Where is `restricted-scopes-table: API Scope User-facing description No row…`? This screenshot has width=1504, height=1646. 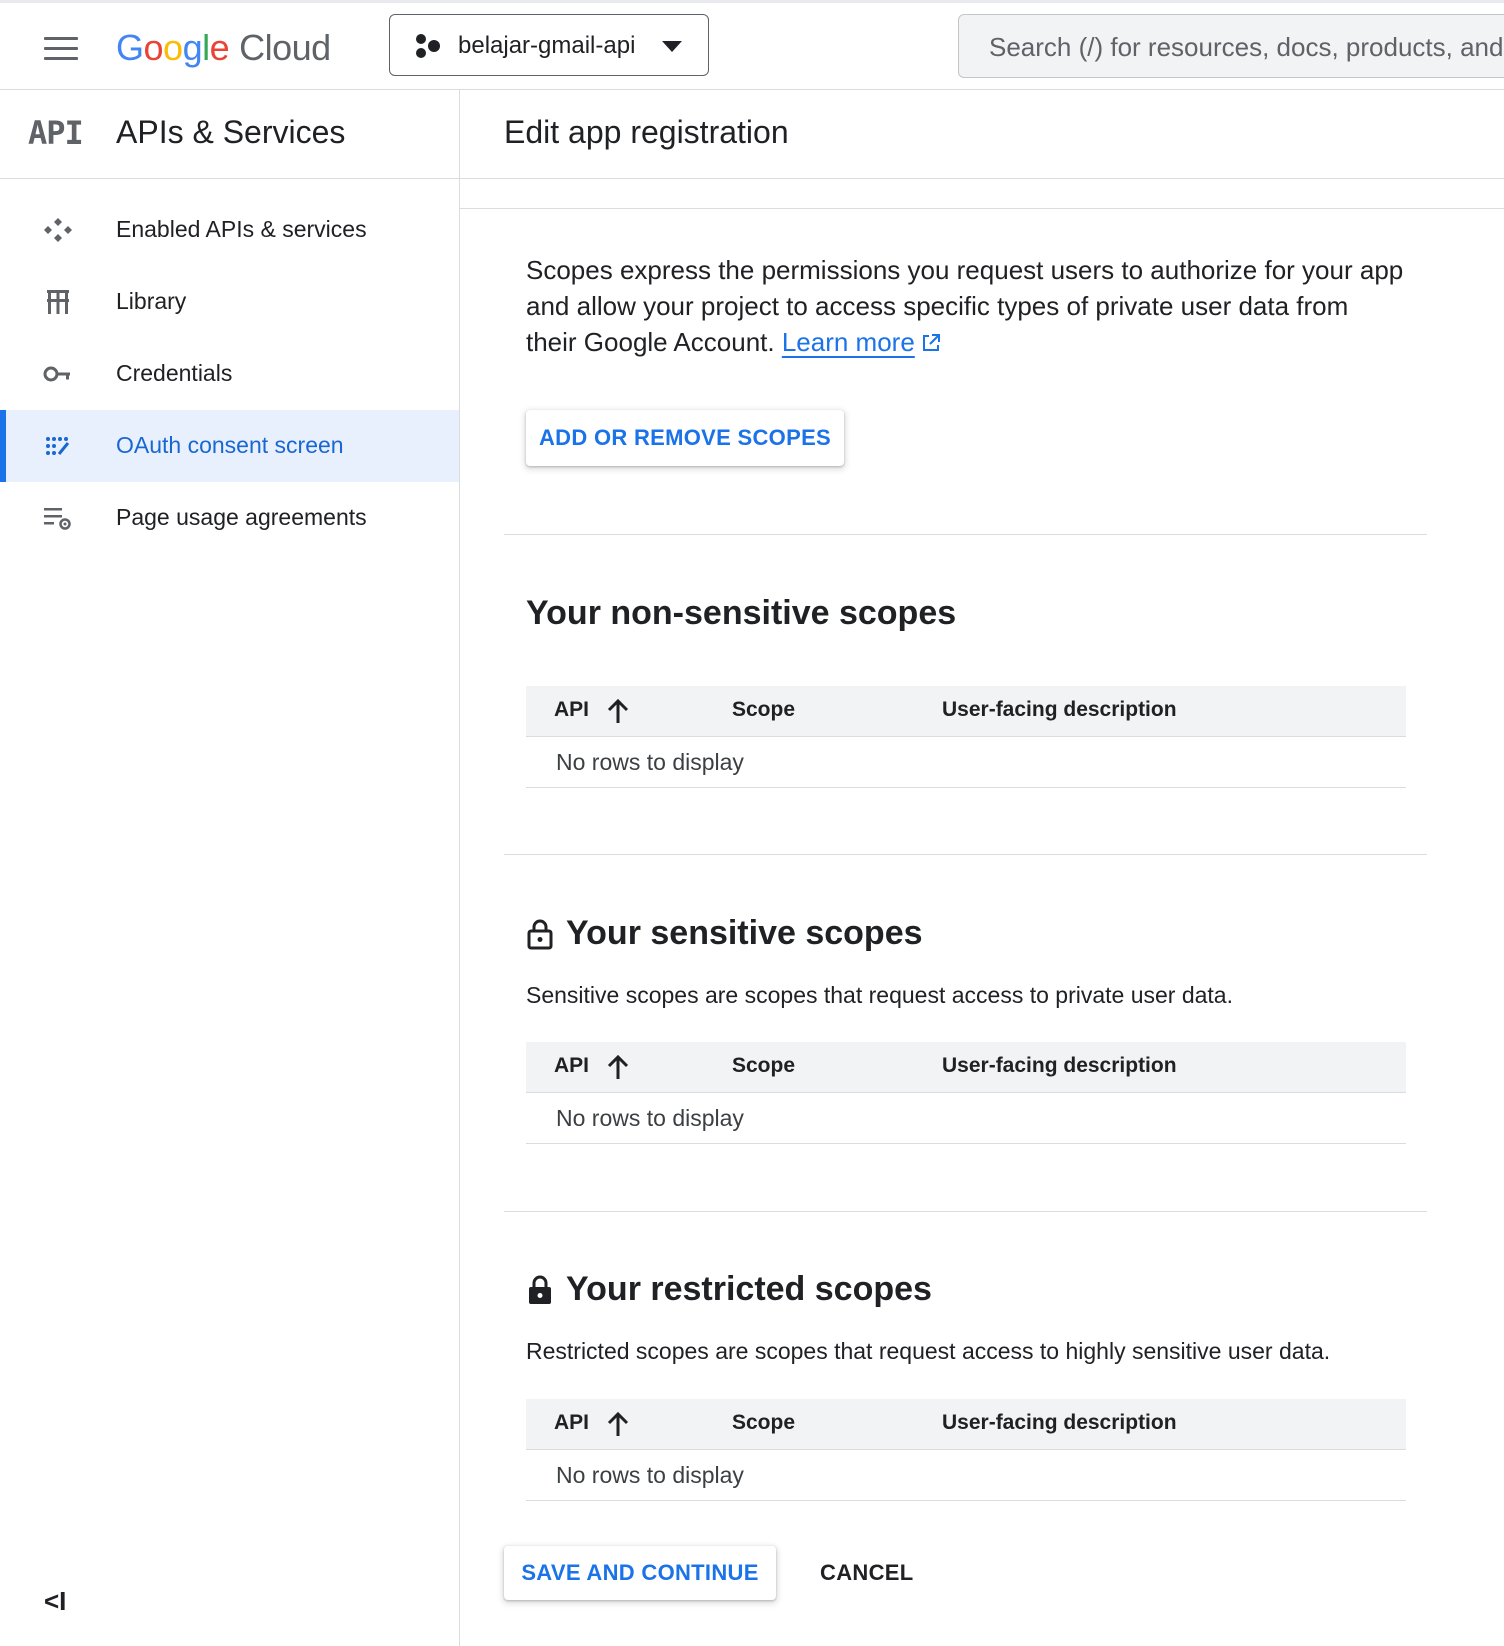
restricted-scopes-table: API Scope User-facing description No row… is located at coordinates (966, 1450).